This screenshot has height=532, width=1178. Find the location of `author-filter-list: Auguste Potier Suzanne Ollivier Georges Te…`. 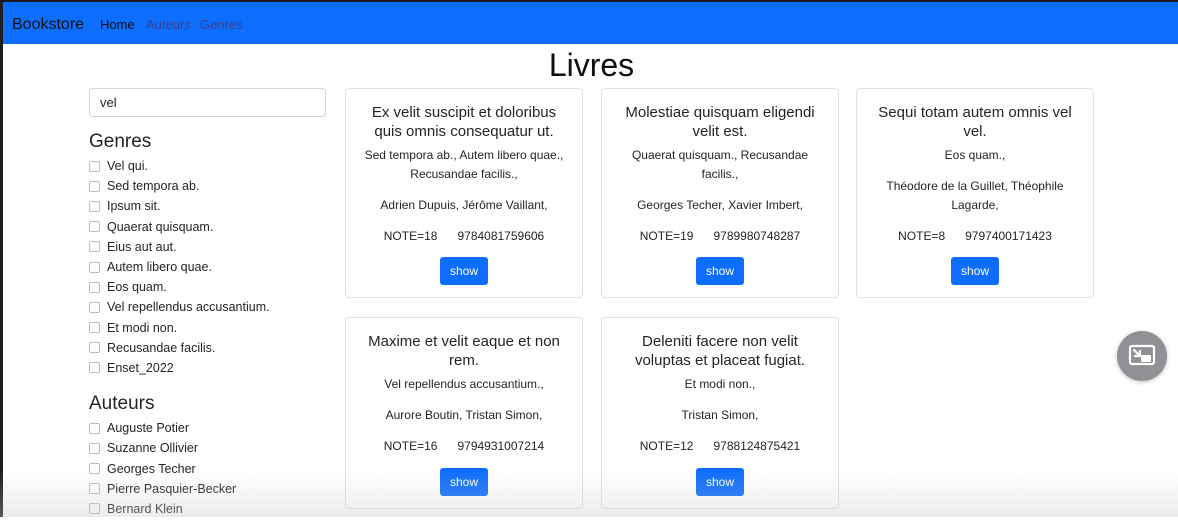

author-filter-list: Auguste Potier Suzanne Ollivier Georges Te… is located at coordinates (209, 468).